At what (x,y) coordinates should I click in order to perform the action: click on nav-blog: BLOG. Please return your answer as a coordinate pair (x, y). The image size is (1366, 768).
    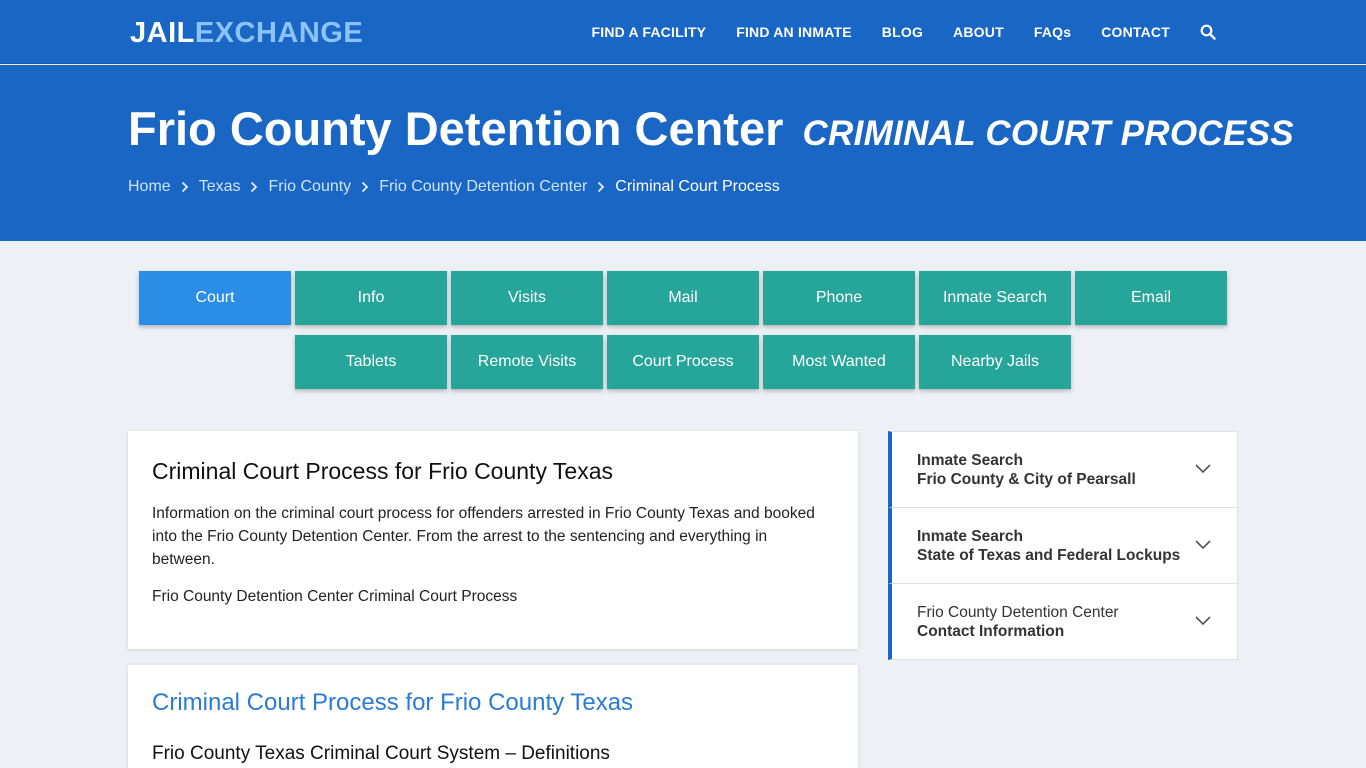
    Looking at the image, I should click on (902, 32).